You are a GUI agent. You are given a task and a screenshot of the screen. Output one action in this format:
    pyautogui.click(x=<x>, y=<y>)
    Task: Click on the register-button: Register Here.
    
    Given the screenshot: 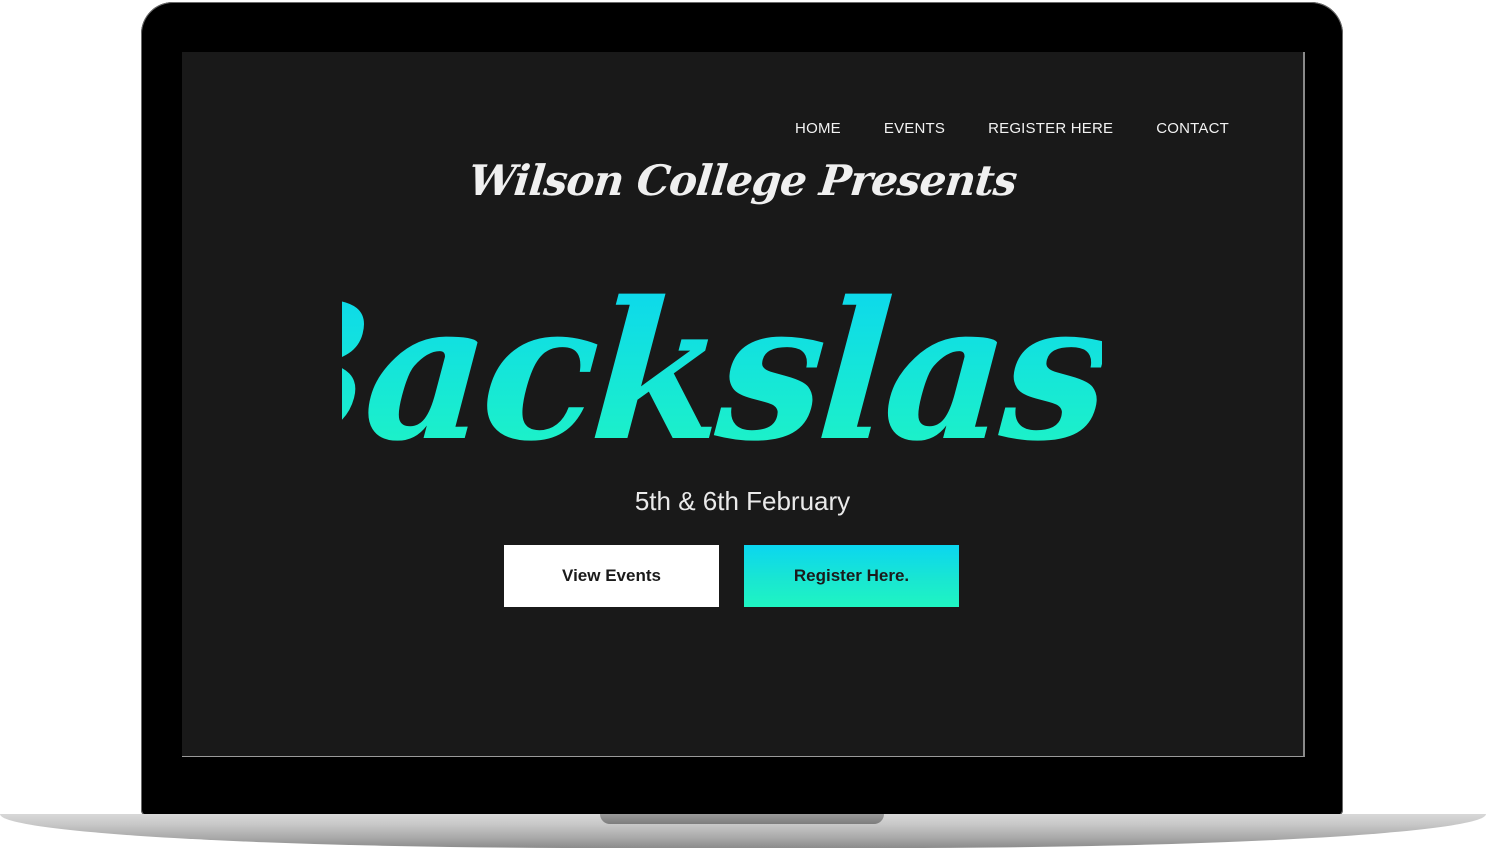 What is the action you would take?
    pyautogui.click(x=851, y=576)
    